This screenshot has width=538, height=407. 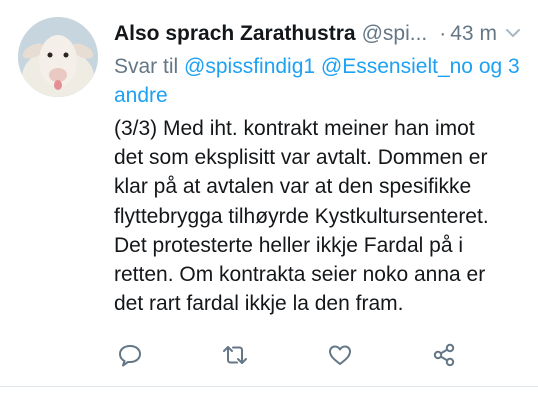 I want to click on tweet-text-line: (3/3) Med iht. kontrakt meiner han imot, so click(x=294, y=128).